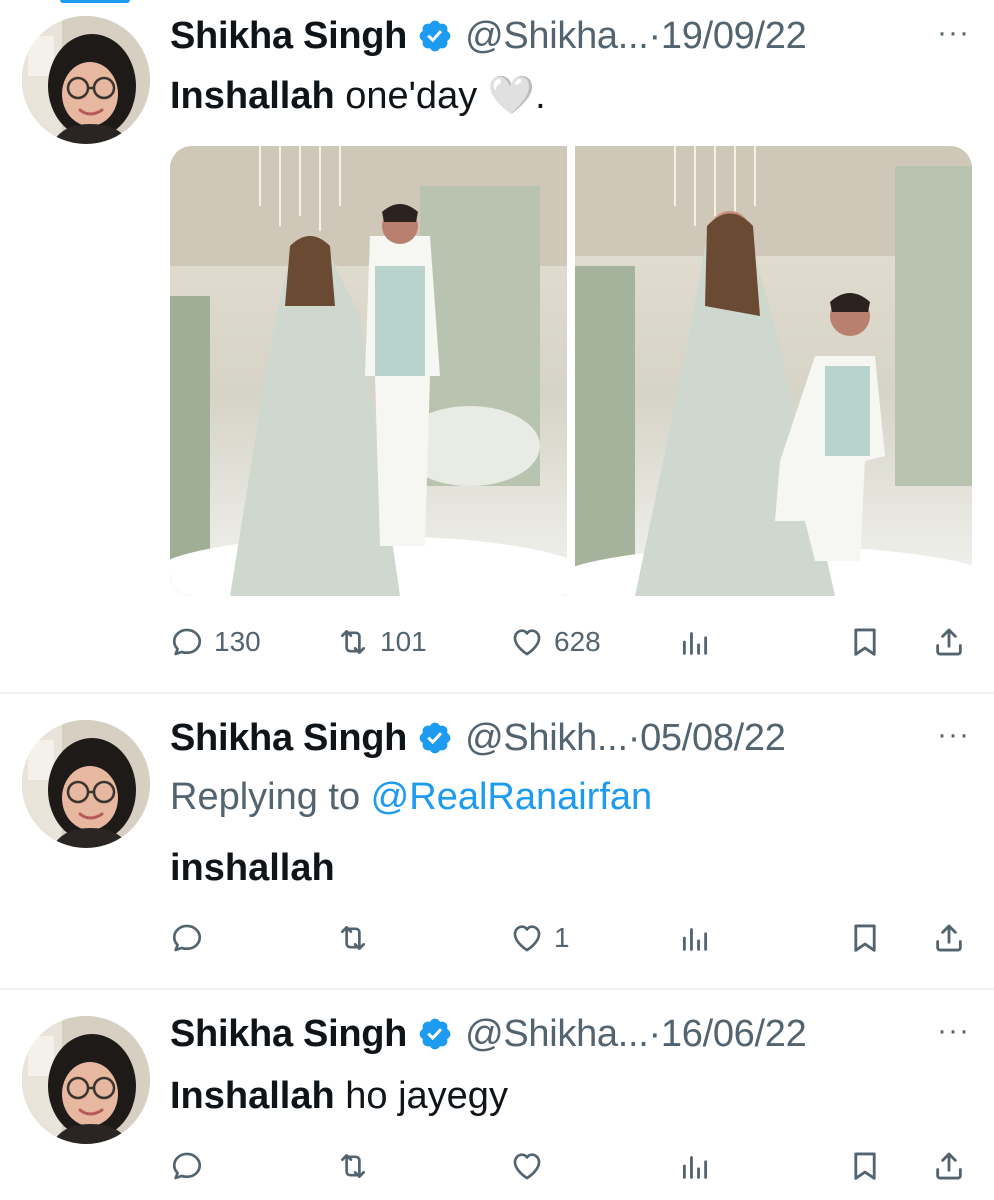 The image size is (994, 1200). What do you see at coordinates (403, 641) in the screenshot?
I see `retweet-count: 101` at bounding box center [403, 641].